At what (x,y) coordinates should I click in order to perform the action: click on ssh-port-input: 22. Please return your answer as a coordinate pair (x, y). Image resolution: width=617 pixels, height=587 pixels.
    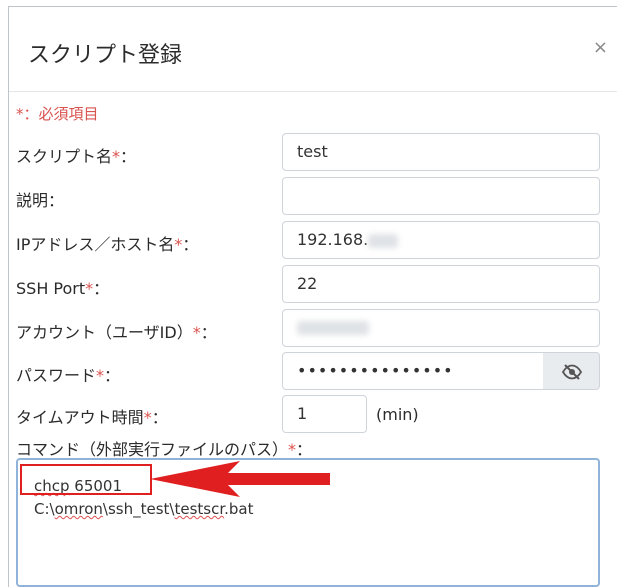
    Looking at the image, I should click on (441, 284).